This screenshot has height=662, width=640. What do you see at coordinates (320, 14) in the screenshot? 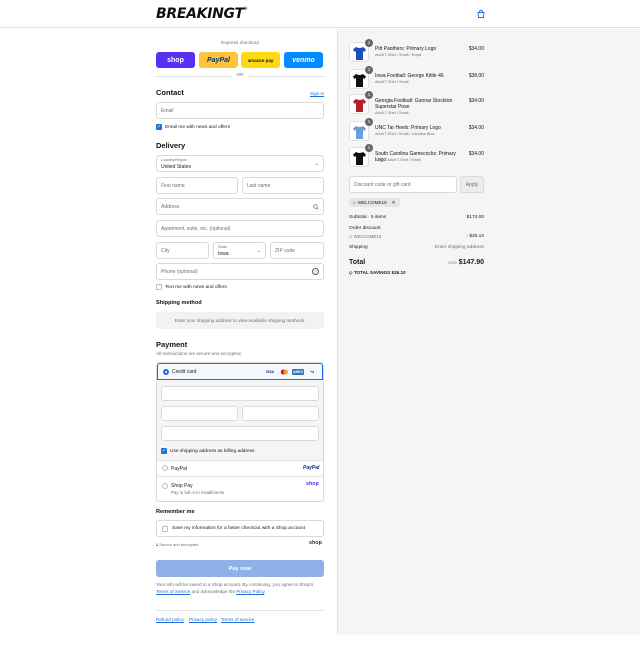
I see `header: BREAKINGT®` at bounding box center [320, 14].